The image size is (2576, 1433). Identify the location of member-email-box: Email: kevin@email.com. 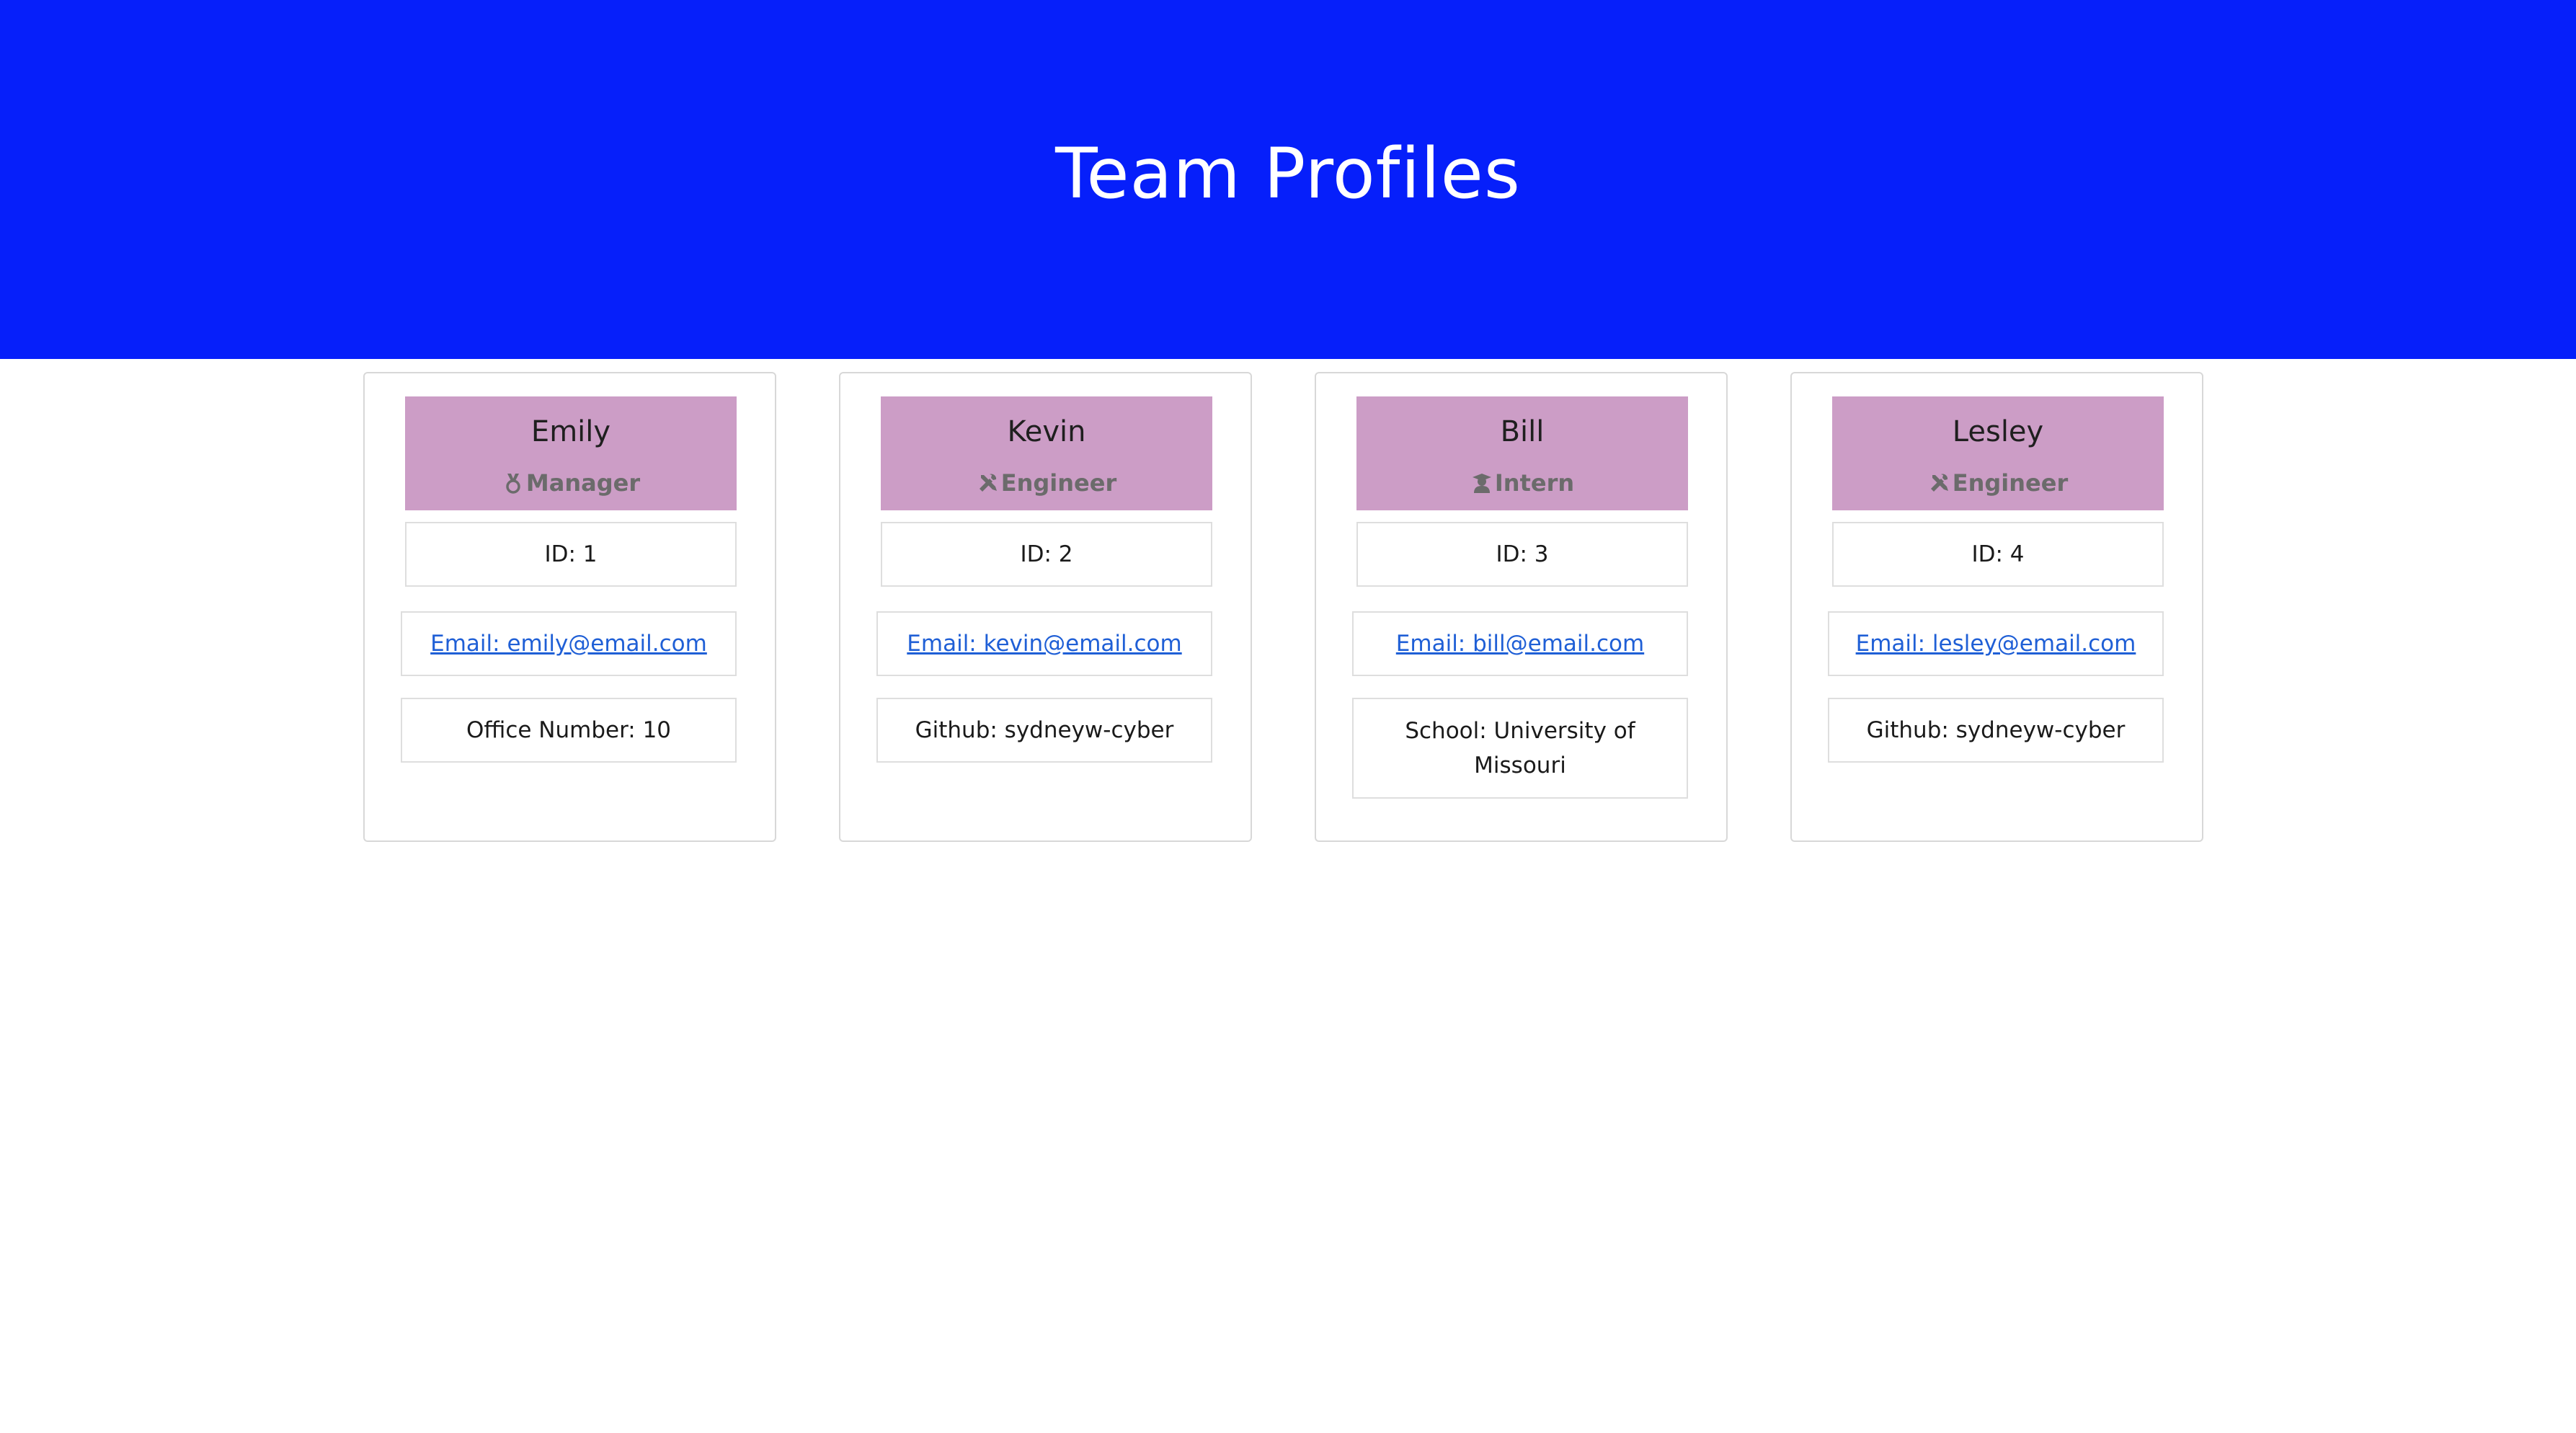
(1044, 643).